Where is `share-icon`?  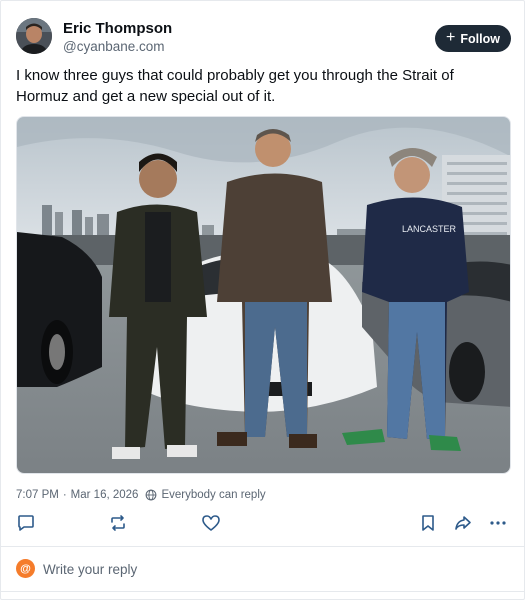 share-icon is located at coordinates (463, 523).